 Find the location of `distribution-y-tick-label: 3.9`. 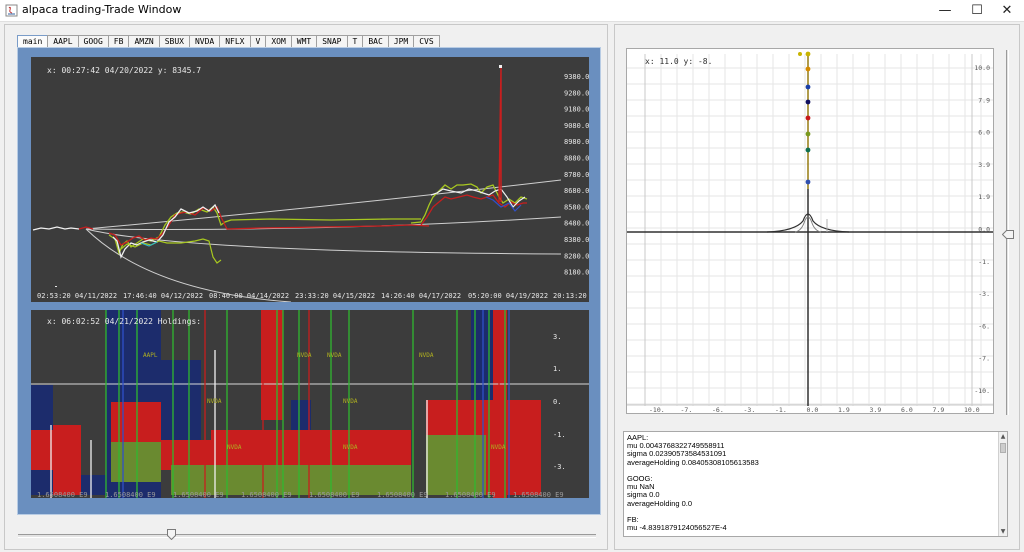

distribution-y-tick-label: 3.9 is located at coordinates (984, 165).